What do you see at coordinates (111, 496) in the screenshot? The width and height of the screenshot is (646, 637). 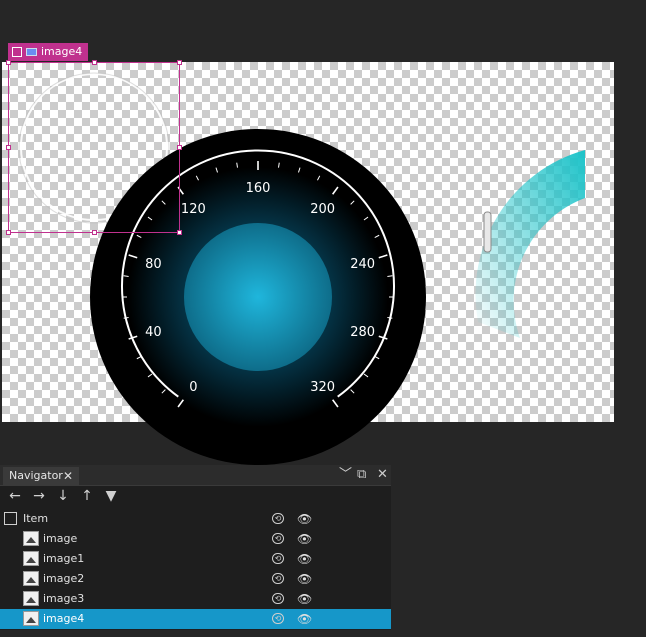 I see `filter-icon: ▼` at bounding box center [111, 496].